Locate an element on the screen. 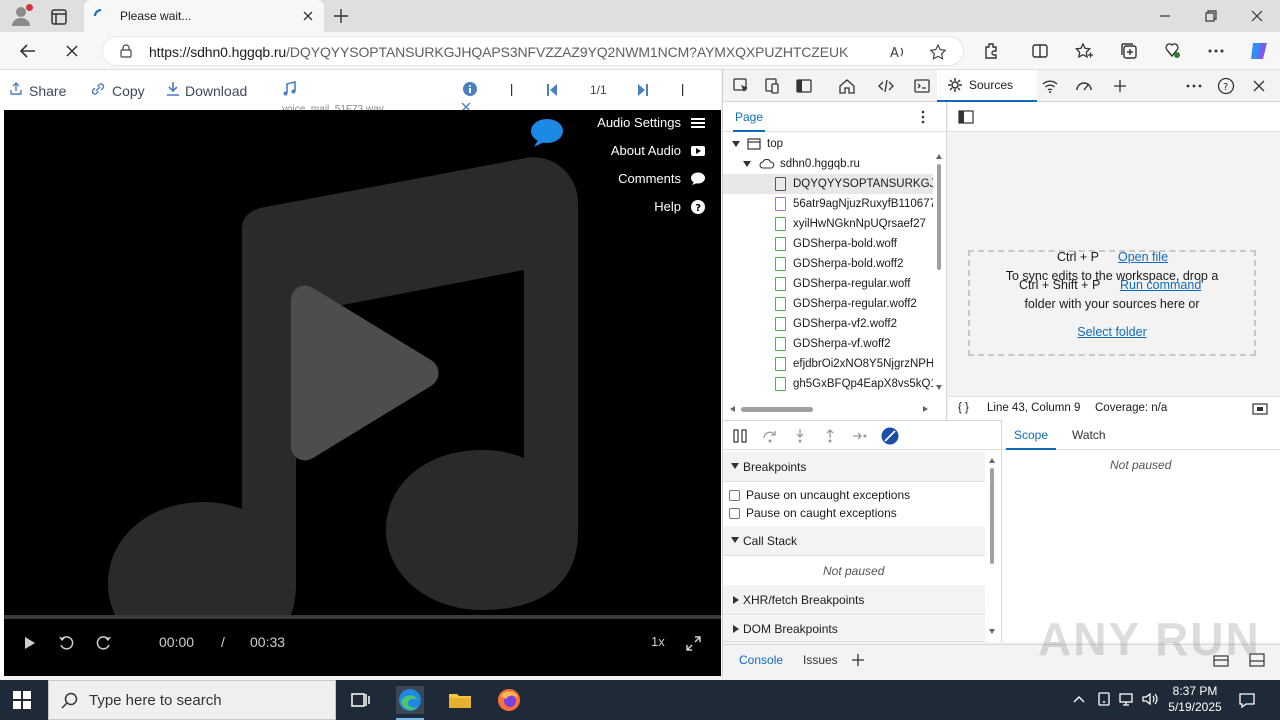 The width and height of the screenshot is (1280, 720). tab-issues: Issues is located at coordinates (820, 660).